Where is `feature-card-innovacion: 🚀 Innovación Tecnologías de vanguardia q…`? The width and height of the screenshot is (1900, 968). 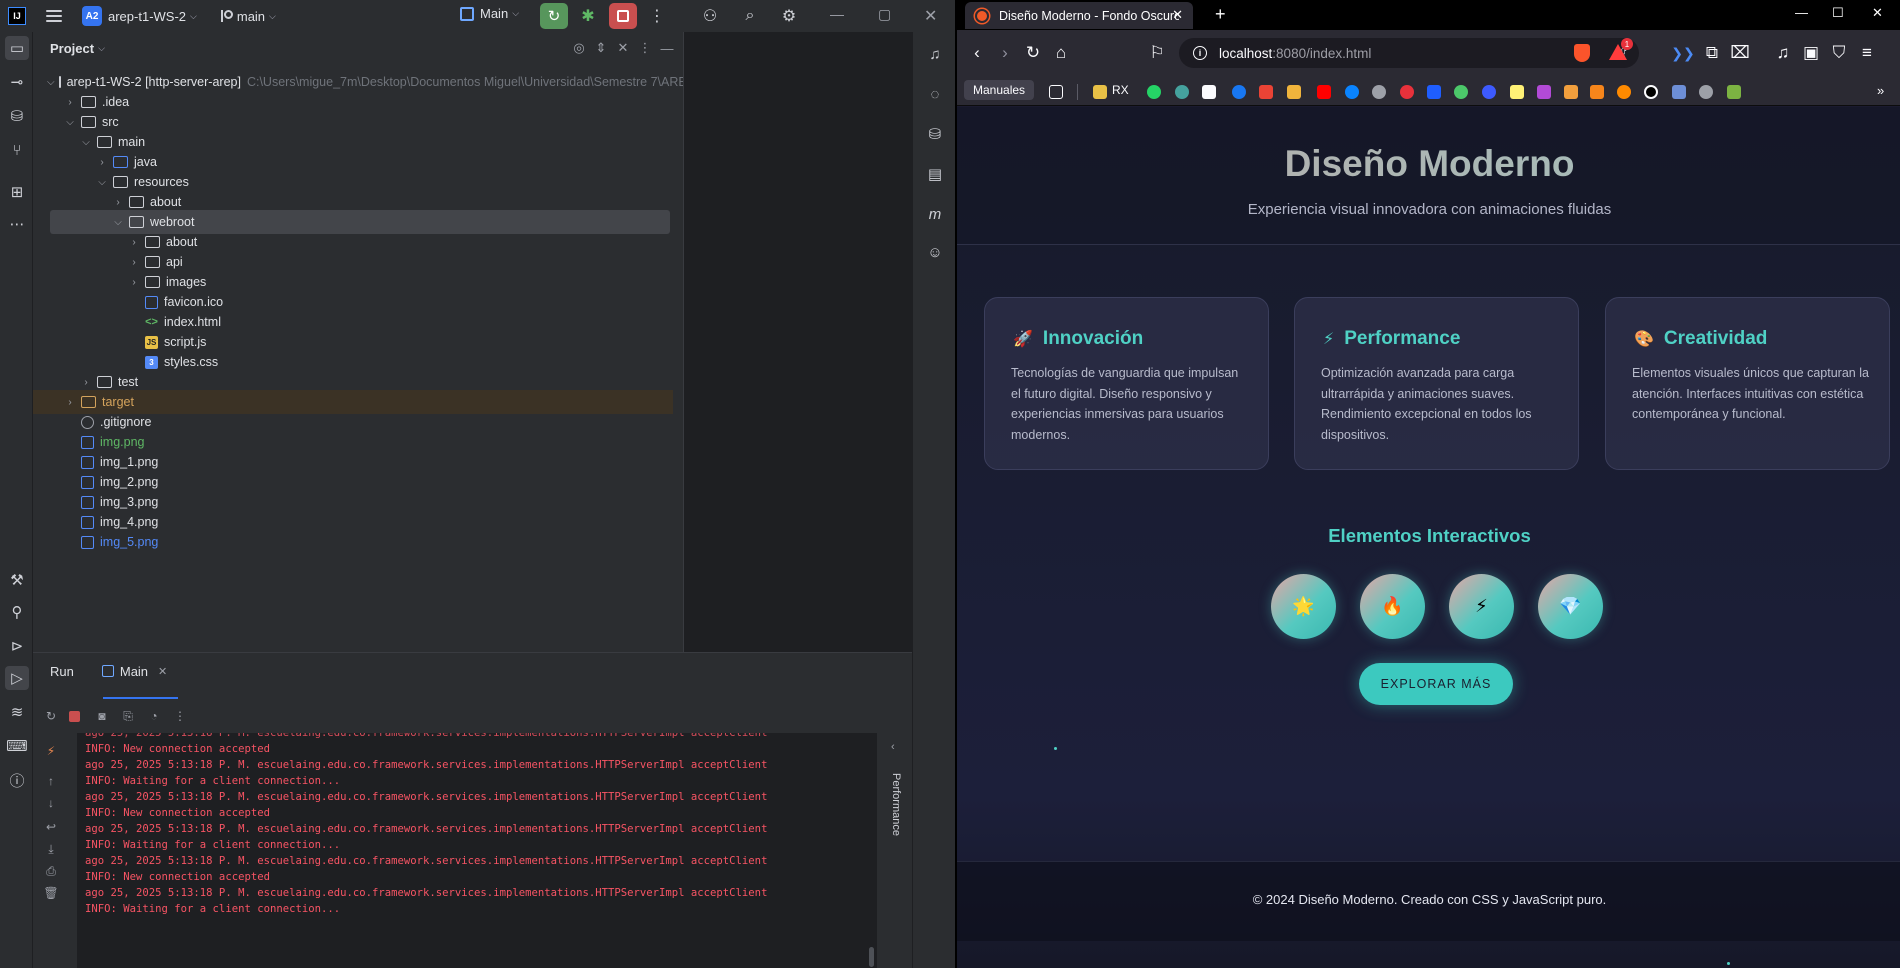 feature-card-innovacion: 🚀 Innovación Tecnologías de vanguardia q… is located at coordinates (1126, 383).